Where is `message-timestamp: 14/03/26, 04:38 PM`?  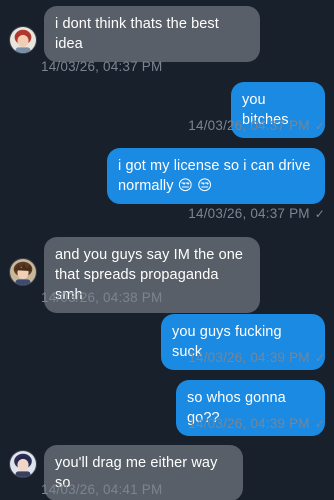 message-timestamp: 14/03/26, 04:38 PM is located at coordinates (102, 297).